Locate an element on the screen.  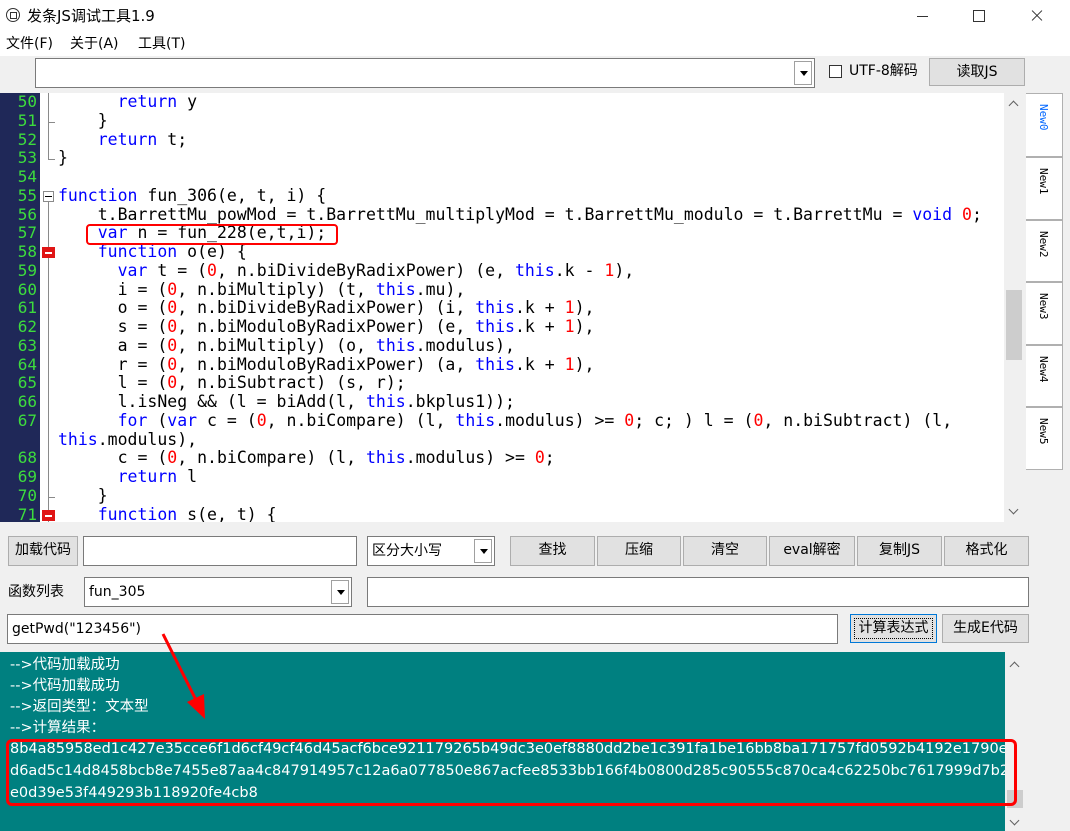
case-dropdown-button is located at coordinates (483, 551).